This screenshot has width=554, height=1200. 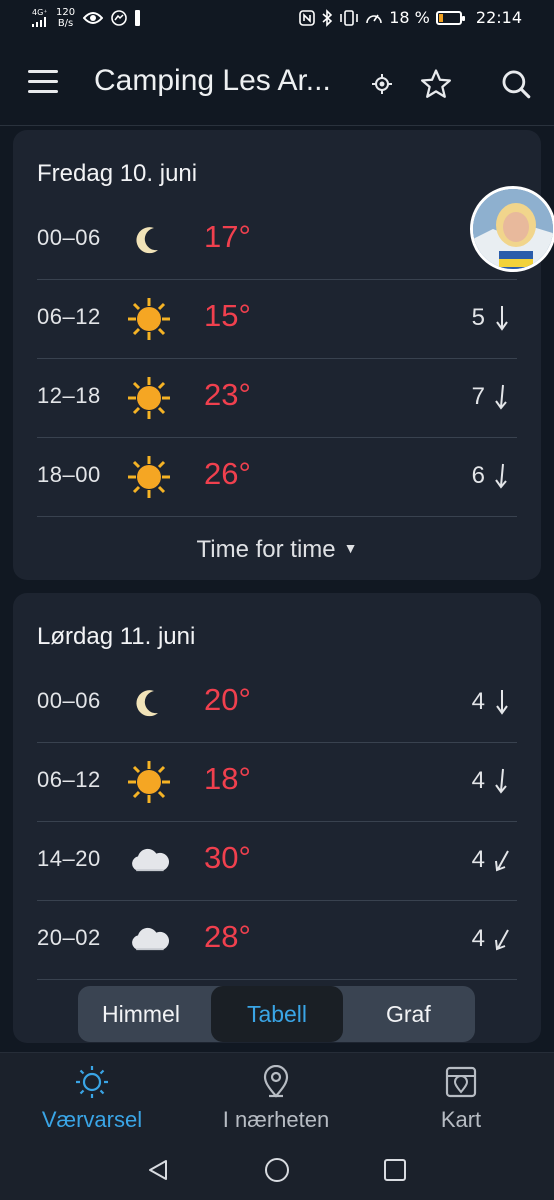 I want to click on map-icon, so click(x=461, y=1082).